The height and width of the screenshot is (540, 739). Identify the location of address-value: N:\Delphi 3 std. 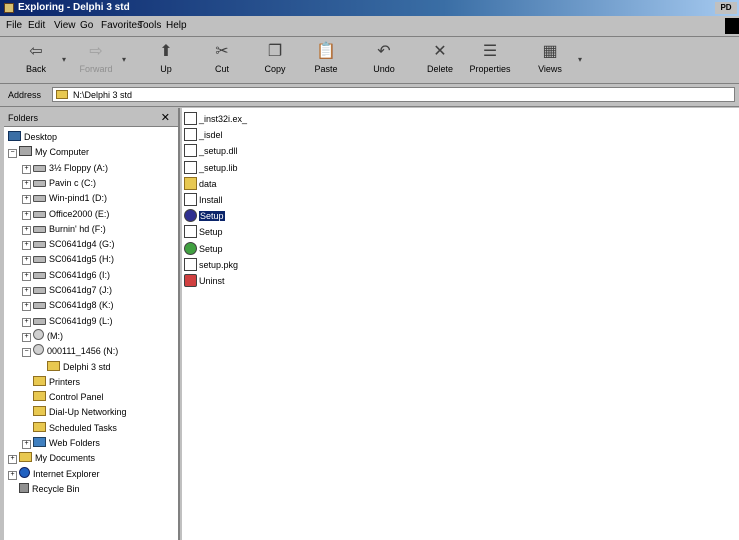
(102, 95).